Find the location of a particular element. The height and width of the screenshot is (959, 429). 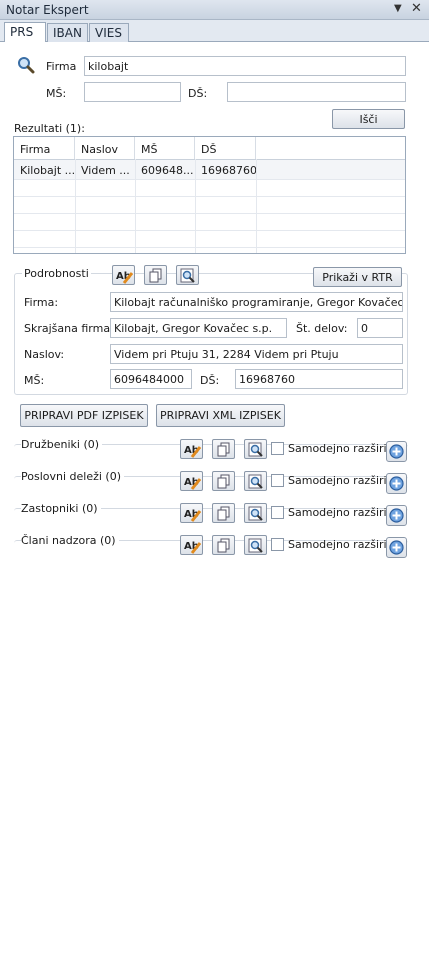

tab-vies: VIES is located at coordinates (109, 32).